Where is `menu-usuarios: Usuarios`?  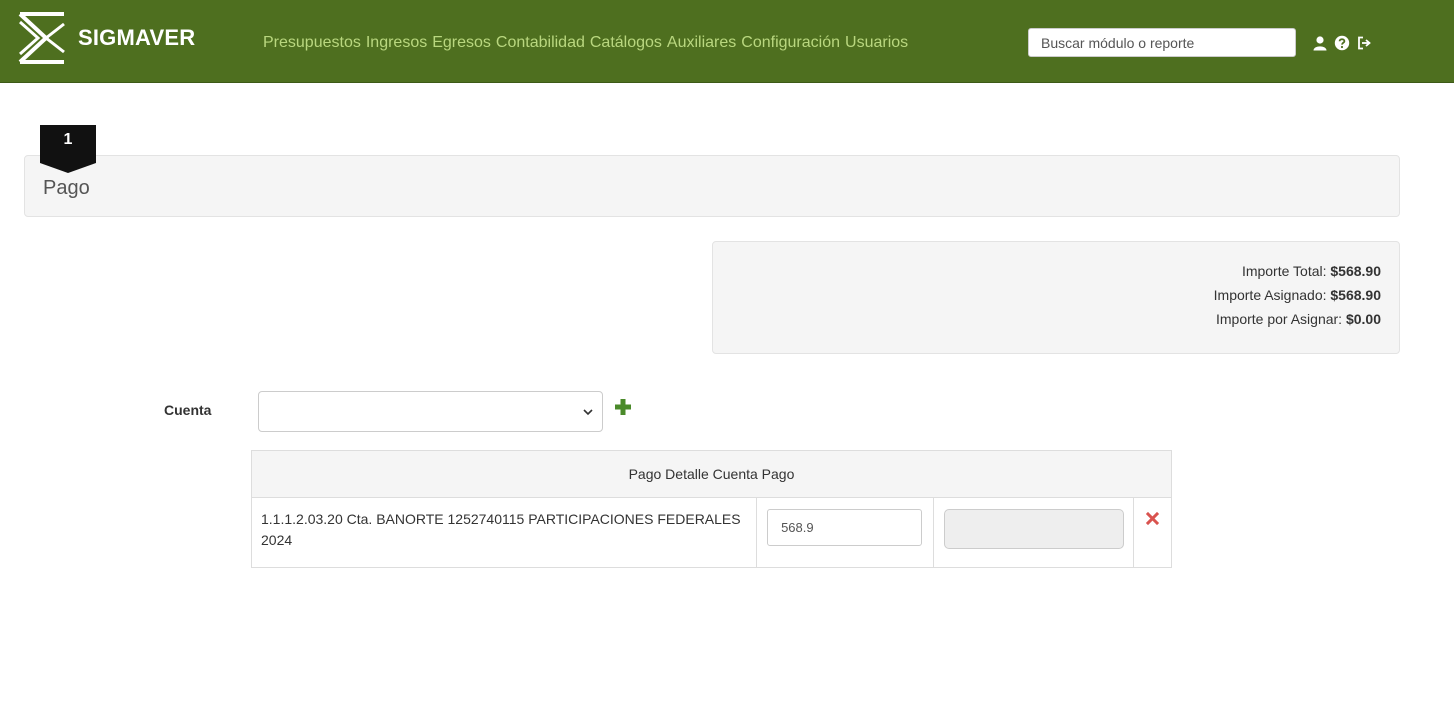
menu-usuarios: Usuarios is located at coordinates (876, 43).